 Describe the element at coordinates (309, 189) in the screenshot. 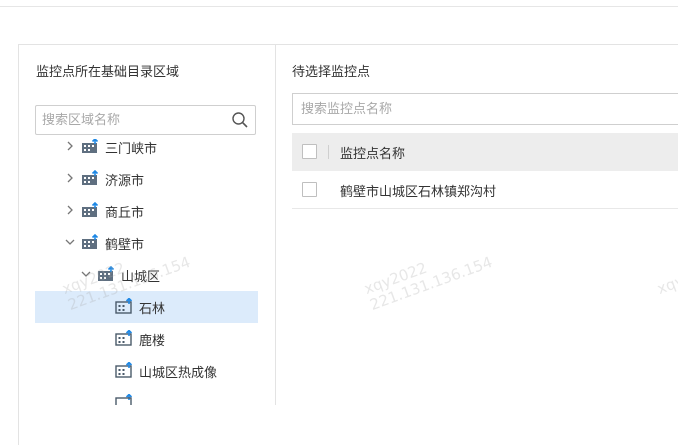

I see `row-checkbox` at that location.